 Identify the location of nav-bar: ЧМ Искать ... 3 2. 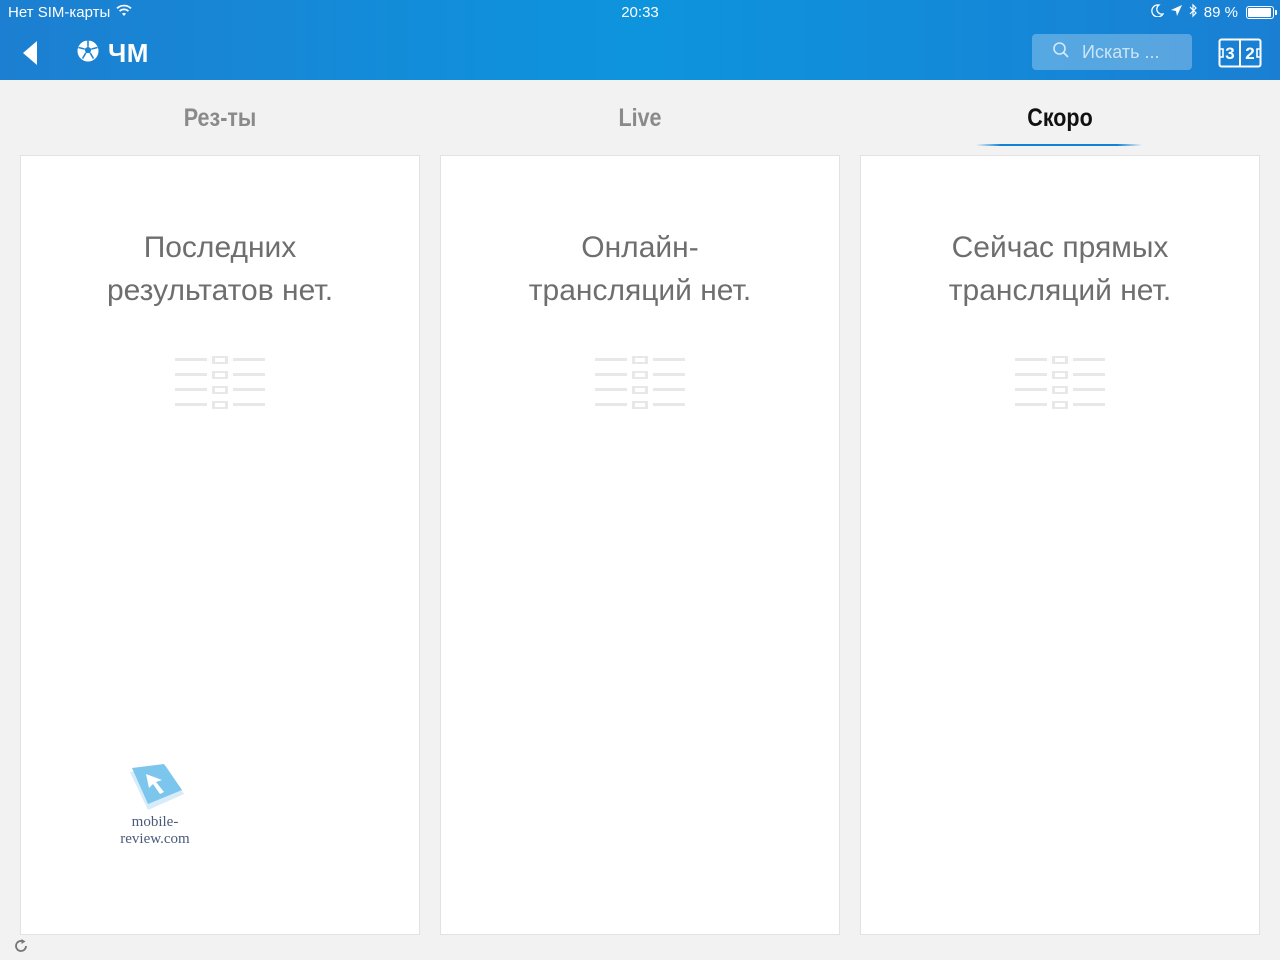
(640, 53).